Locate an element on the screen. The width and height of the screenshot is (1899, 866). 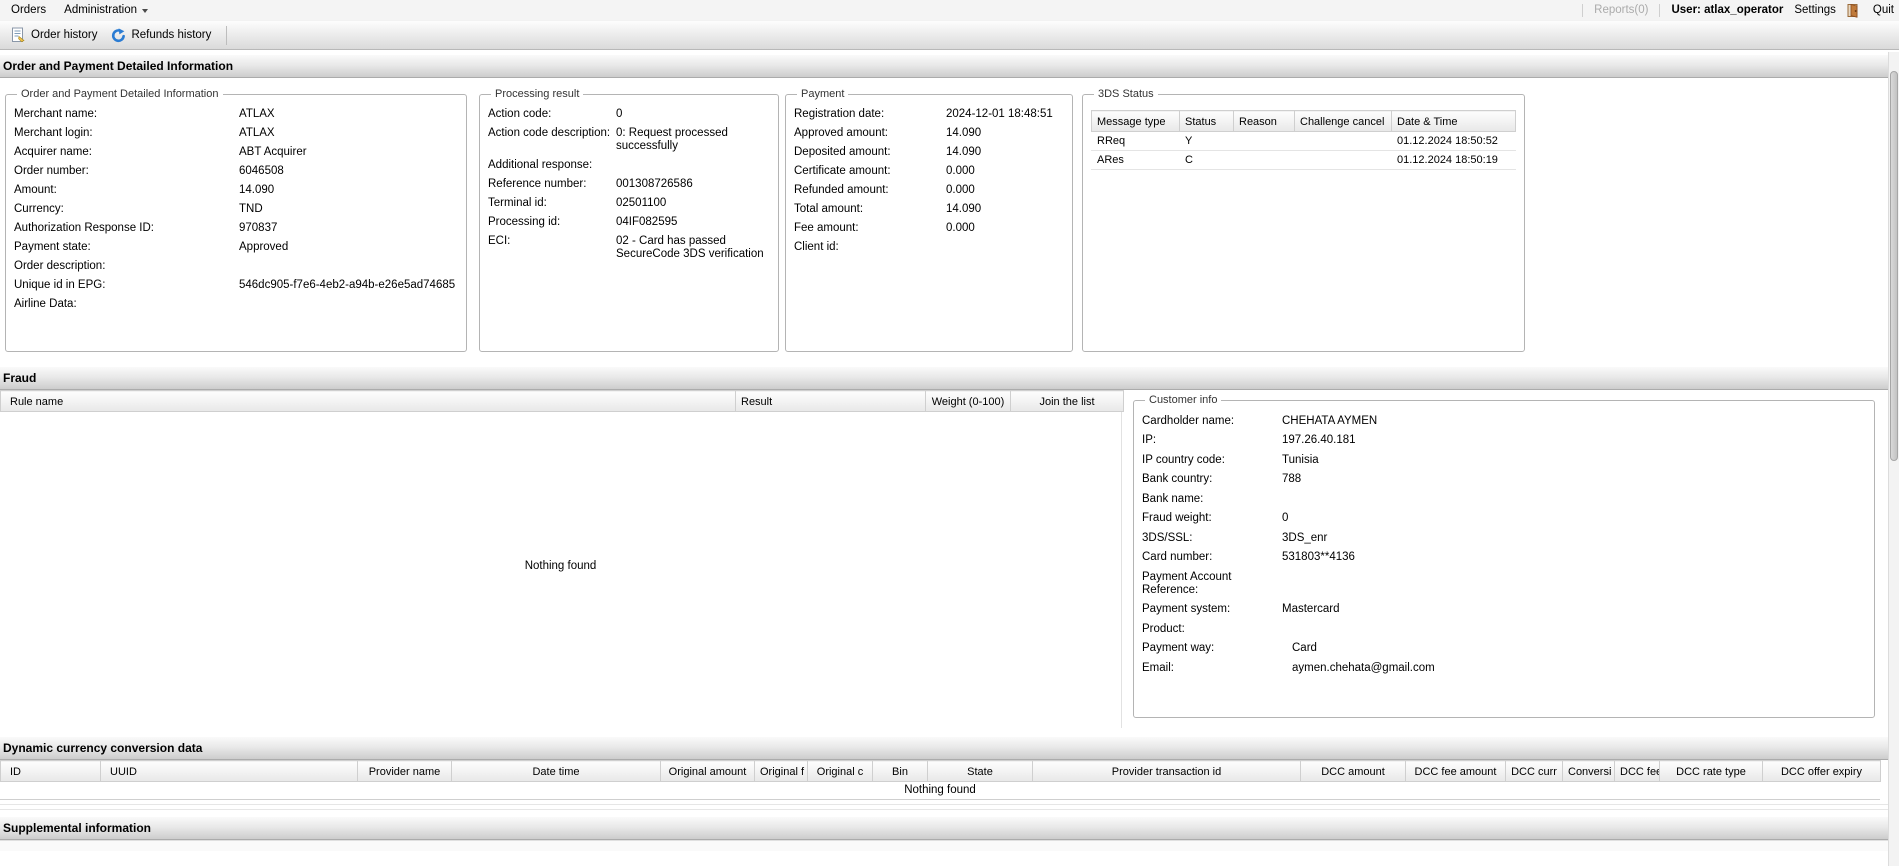
column-header: Status is located at coordinates (1206, 121).